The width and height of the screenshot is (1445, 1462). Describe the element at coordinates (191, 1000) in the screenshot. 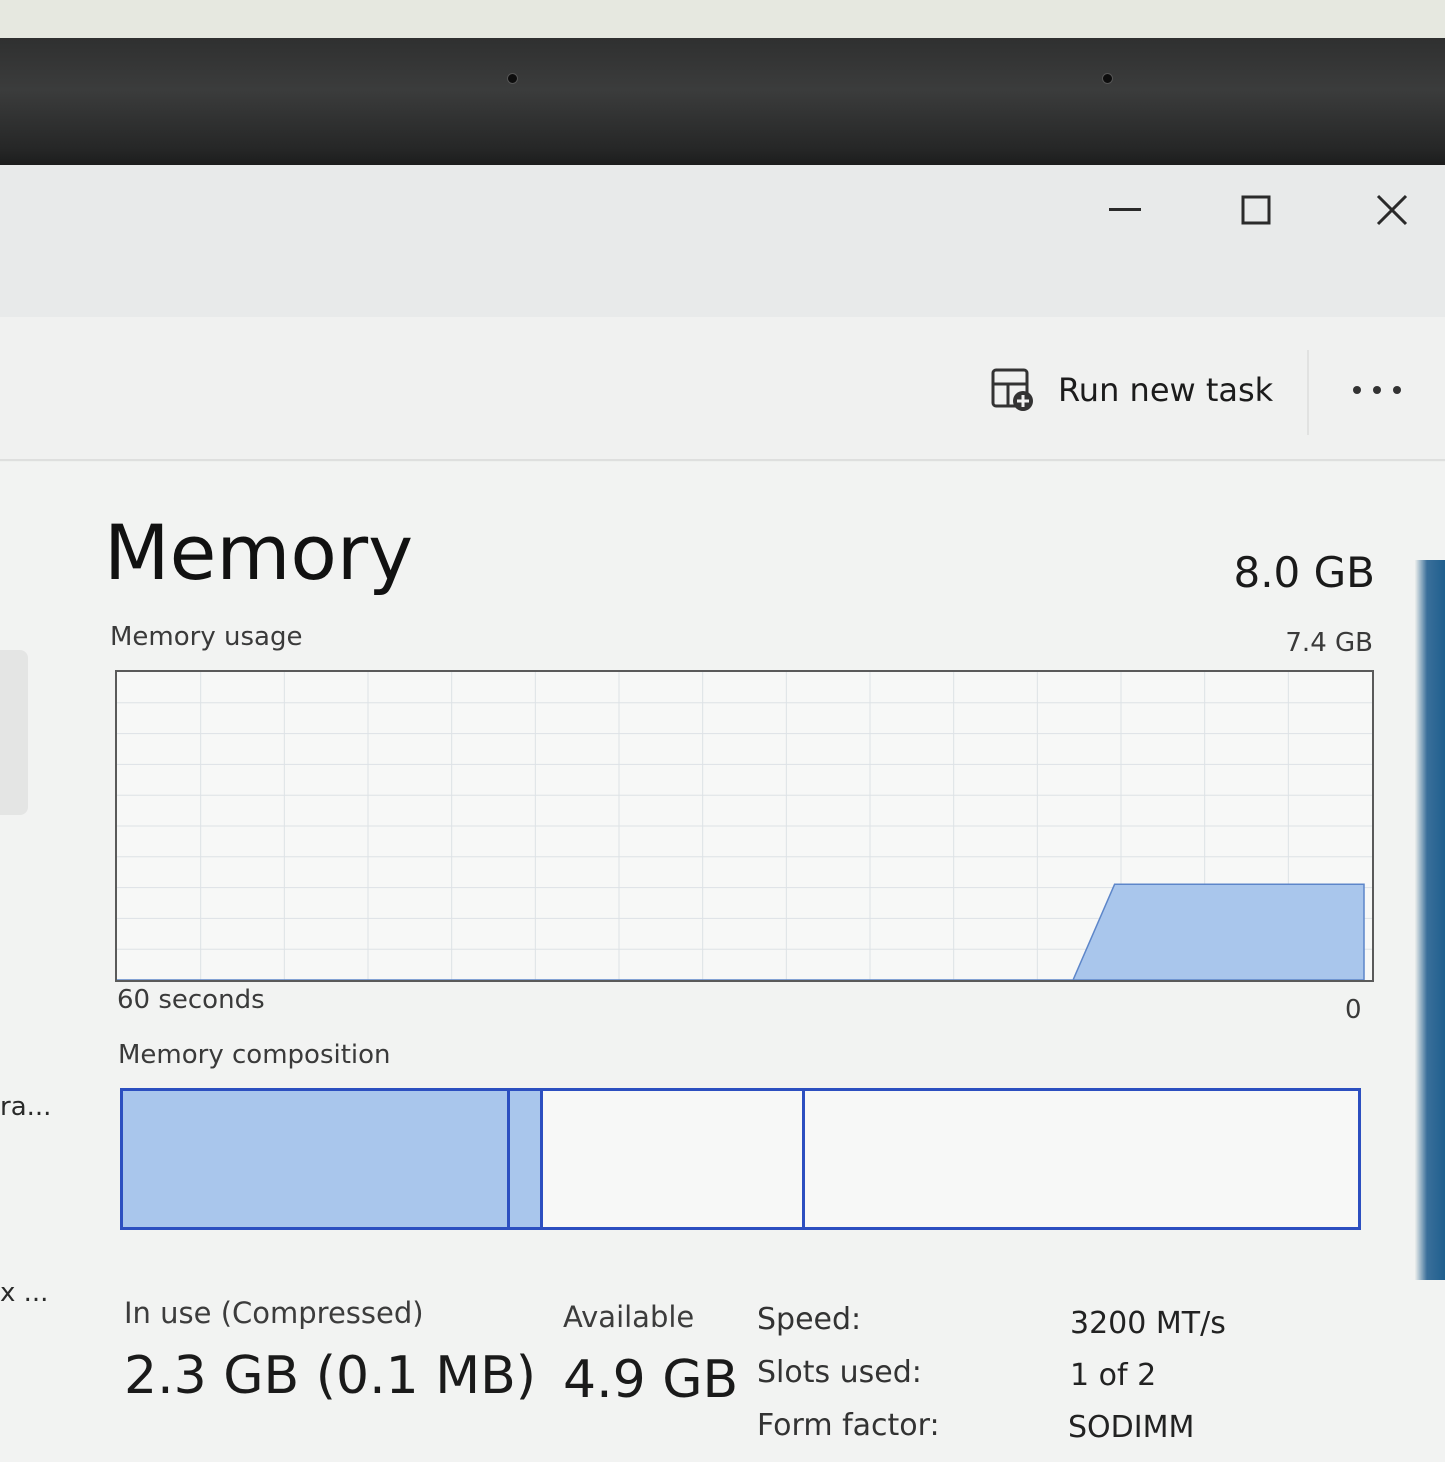

I see `time-span-label: 60 seconds` at that location.